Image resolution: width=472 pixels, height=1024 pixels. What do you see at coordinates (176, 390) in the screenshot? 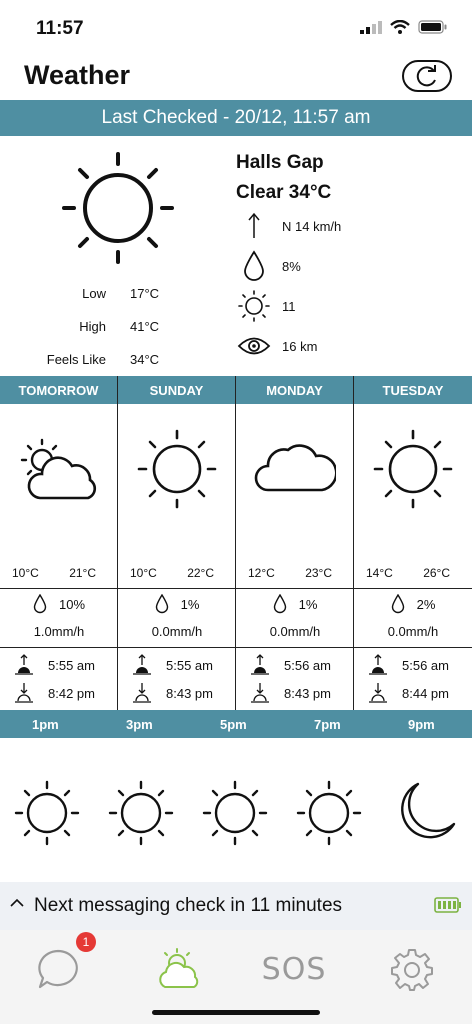
I see `day-name: SUNDAY` at bounding box center [176, 390].